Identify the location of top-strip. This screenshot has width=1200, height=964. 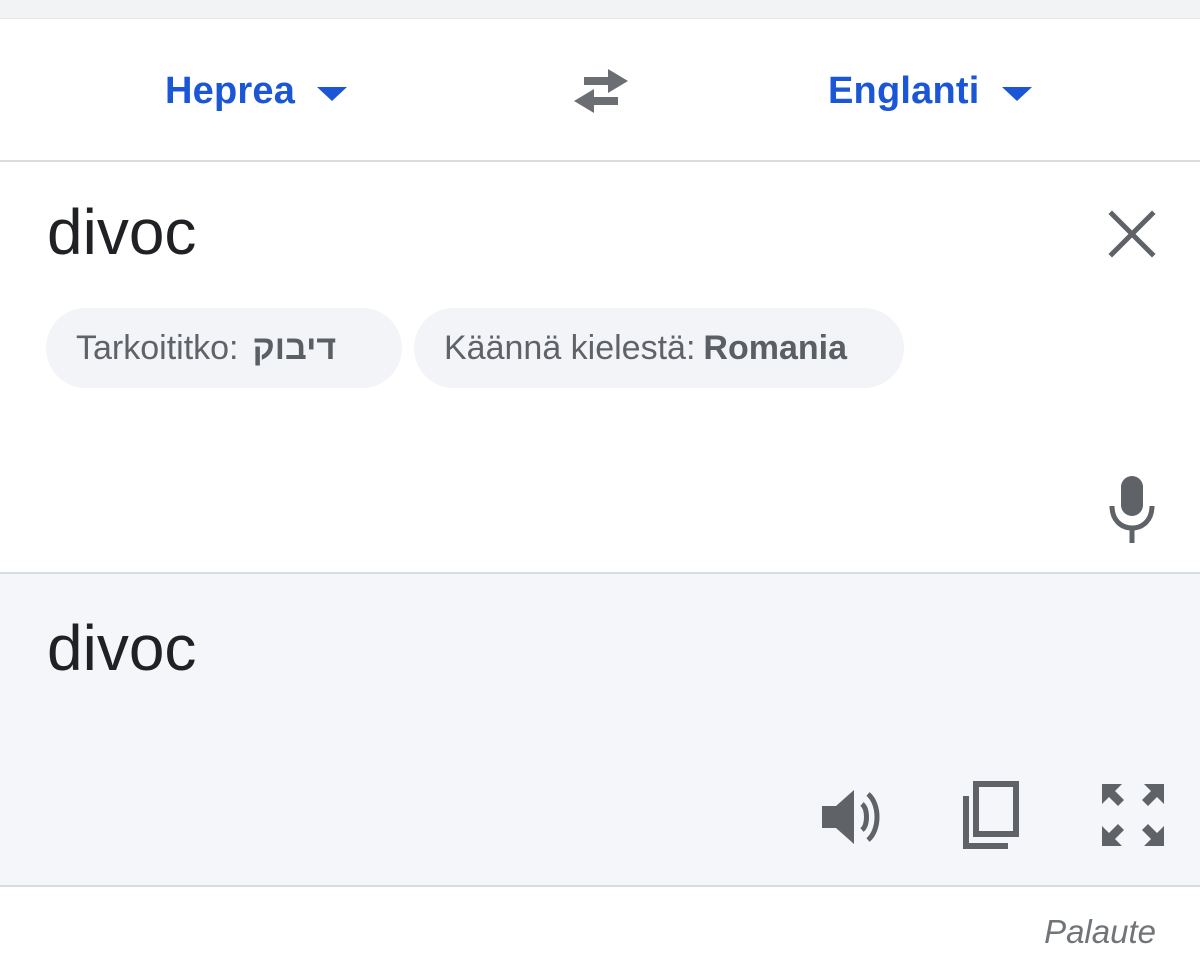
(600, 9).